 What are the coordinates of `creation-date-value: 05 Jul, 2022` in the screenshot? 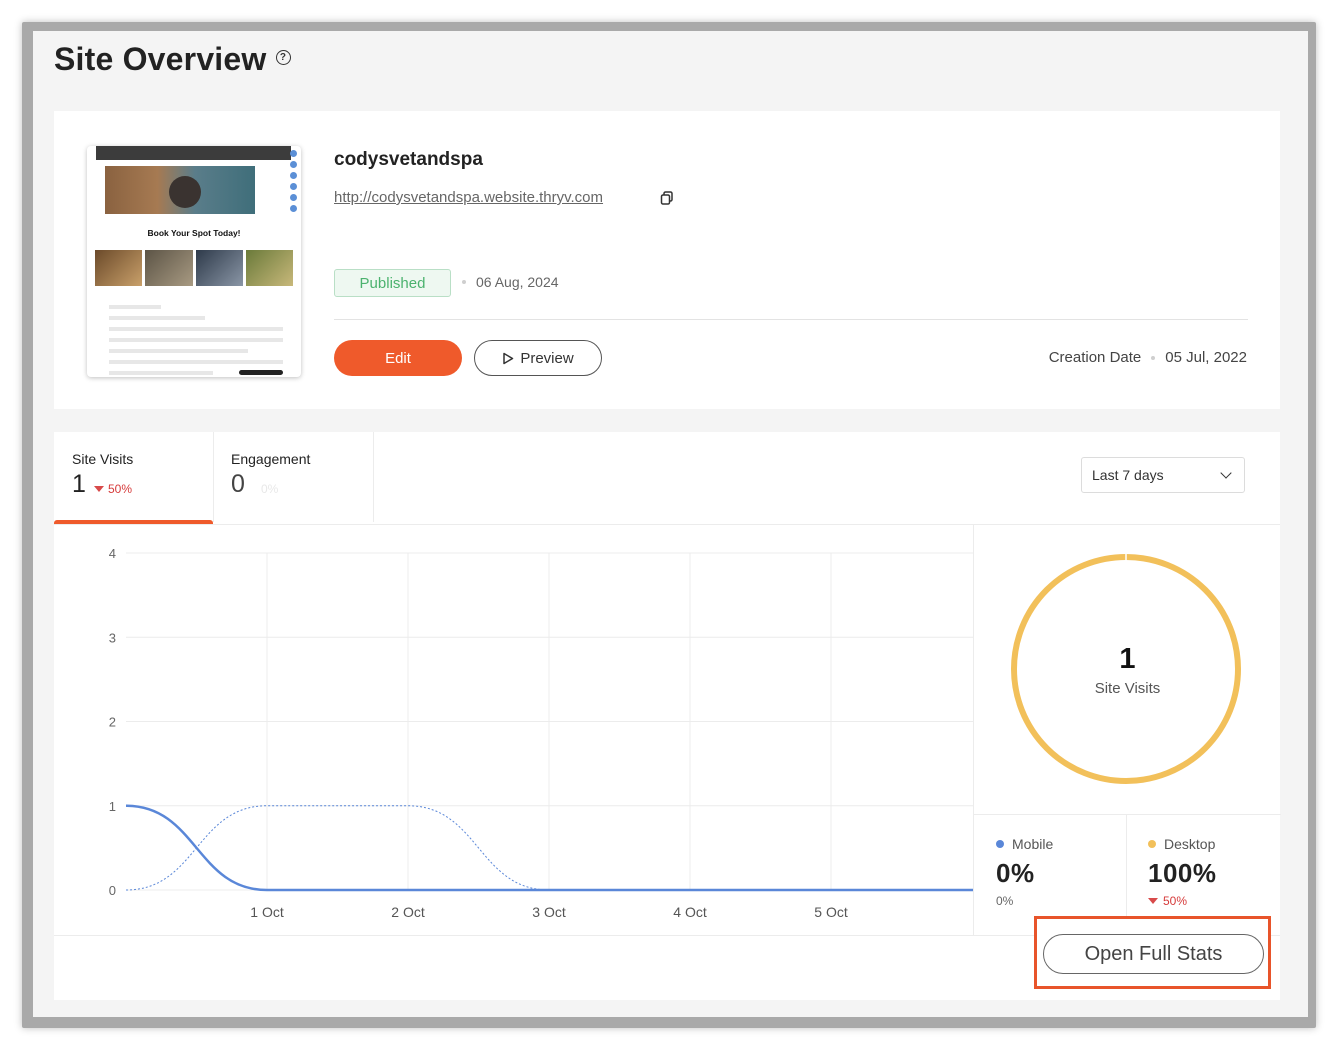 It's located at (1206, 357).